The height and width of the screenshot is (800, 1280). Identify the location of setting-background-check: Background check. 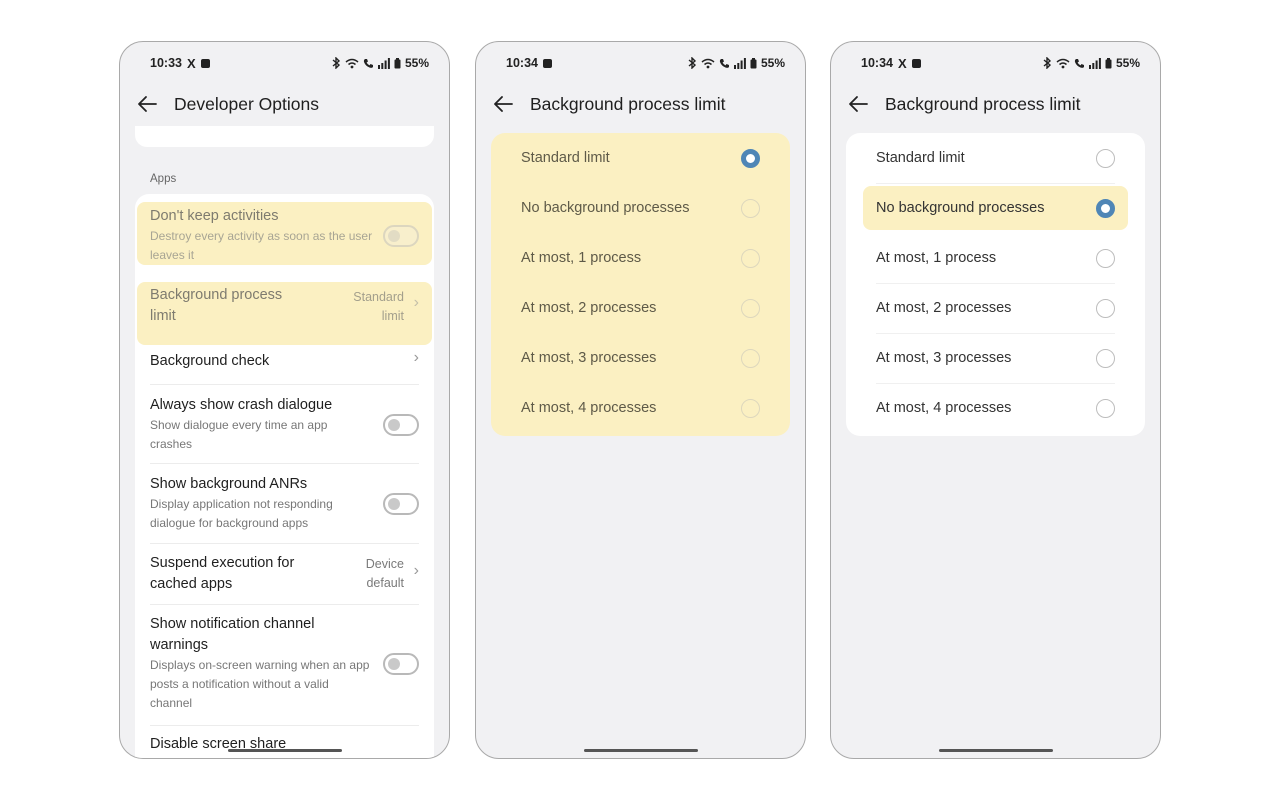
(284, 361).